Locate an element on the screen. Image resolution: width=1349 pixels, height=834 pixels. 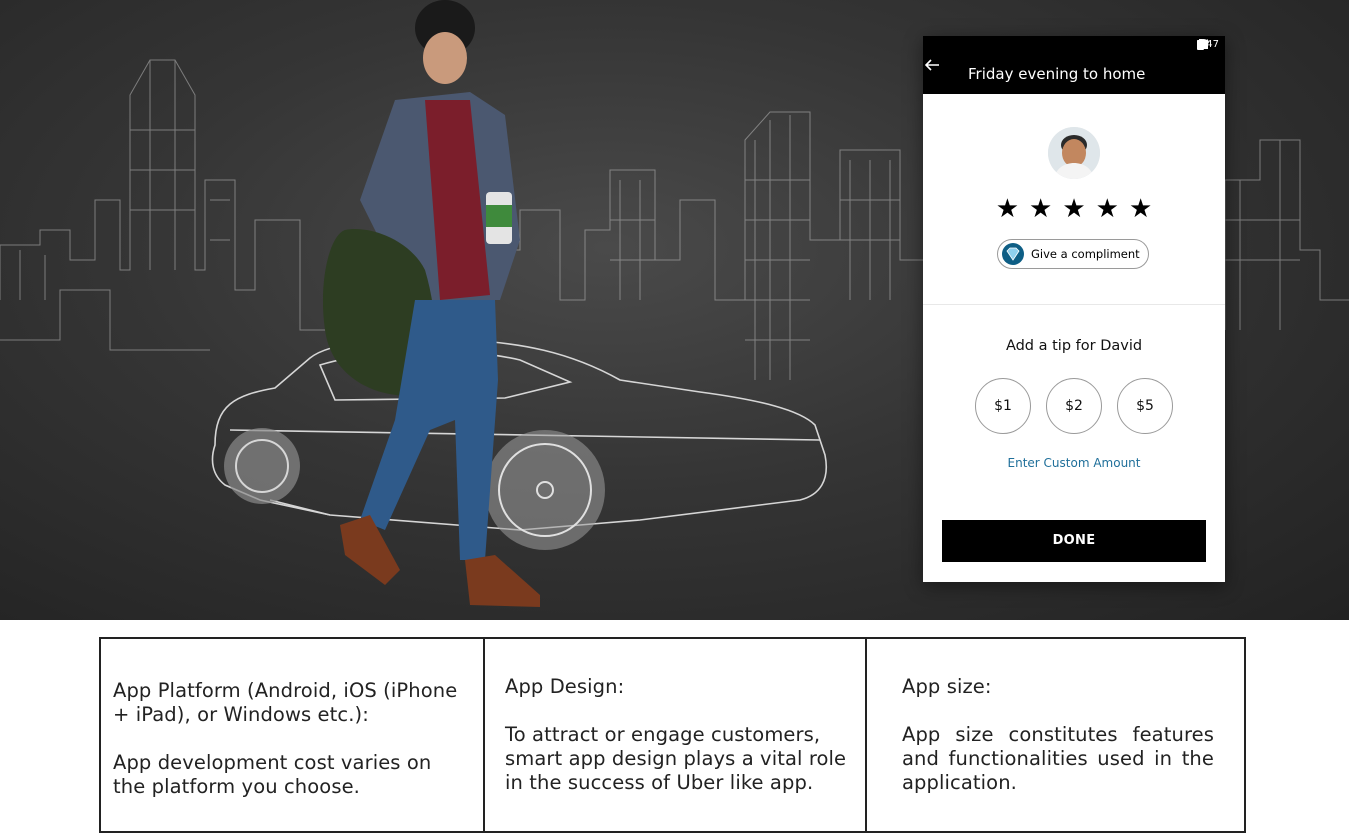
battery-icon is located at coordinates (1200, 44).